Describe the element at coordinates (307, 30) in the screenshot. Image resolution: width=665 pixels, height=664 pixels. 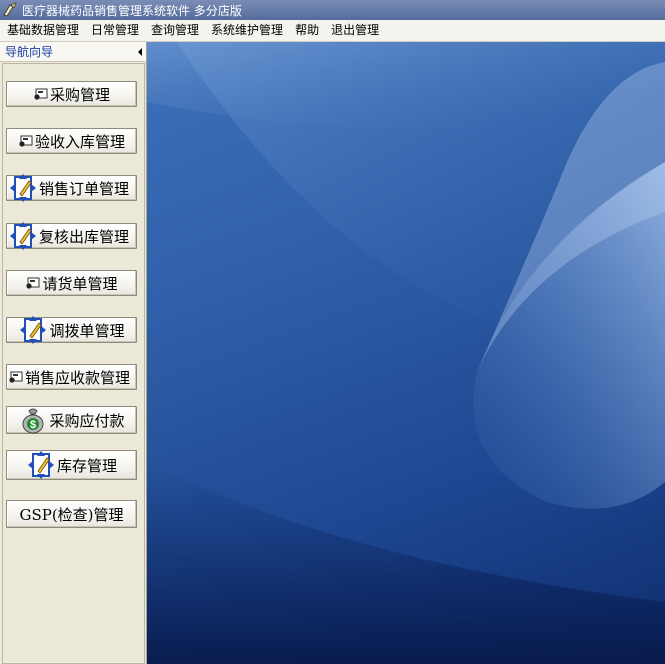
I see `menu-help: 帮助` at that location.